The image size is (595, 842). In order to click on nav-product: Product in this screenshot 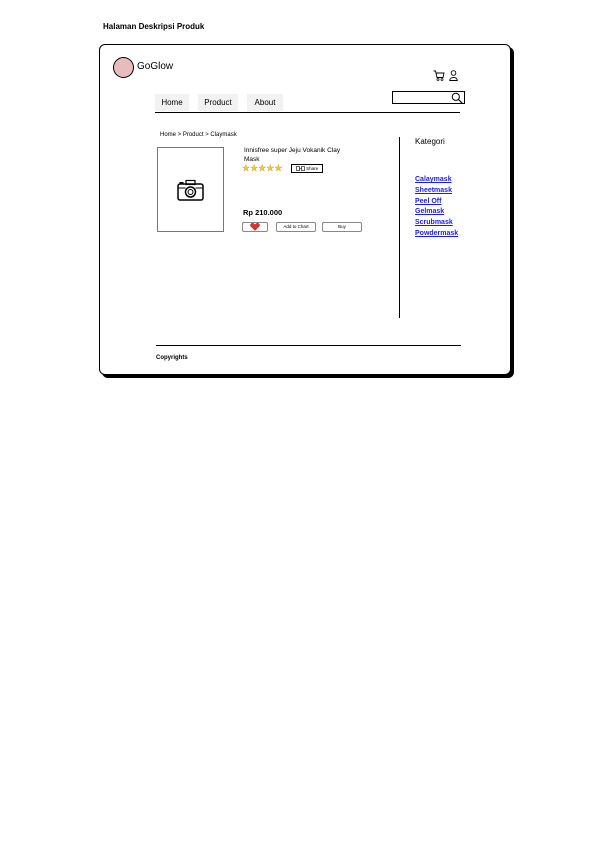, I will do `click(218, 102)`.